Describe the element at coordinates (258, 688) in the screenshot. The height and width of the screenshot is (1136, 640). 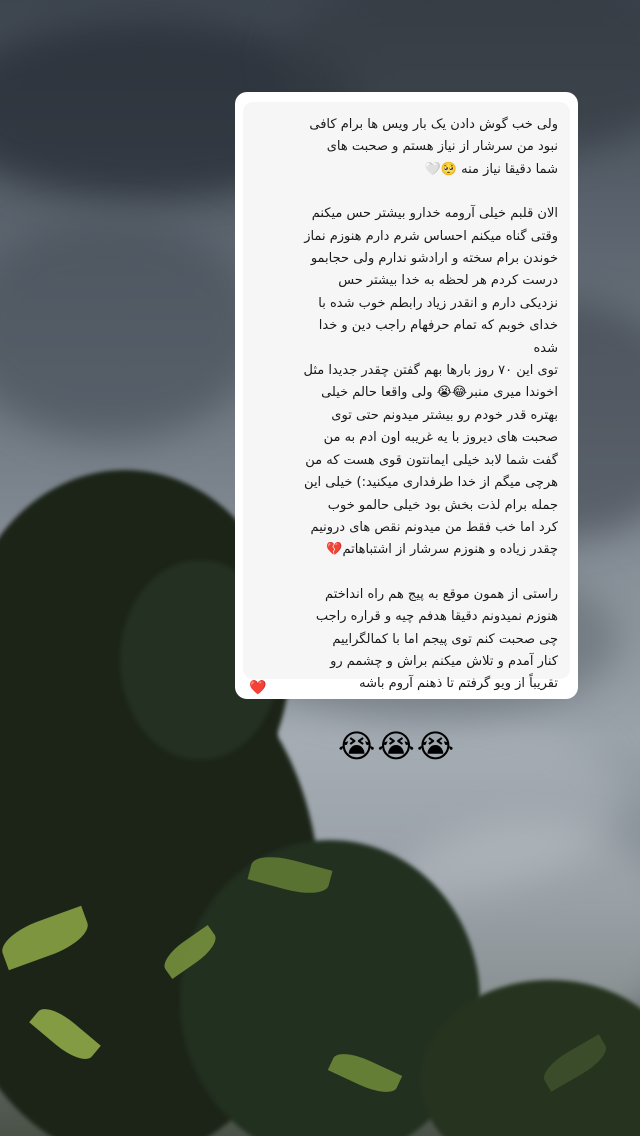
I see `heart-reaction-icon: ❤️` at that location.